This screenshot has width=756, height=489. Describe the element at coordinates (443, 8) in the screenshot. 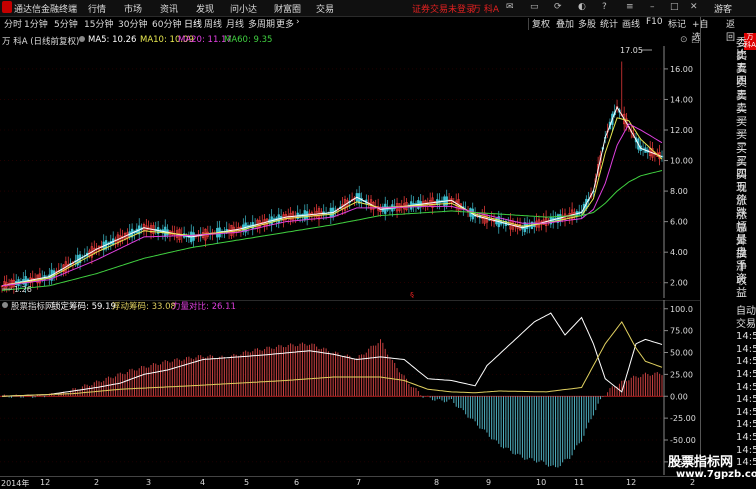

I see `account-login-notice: 证券交易未登录` at that location.